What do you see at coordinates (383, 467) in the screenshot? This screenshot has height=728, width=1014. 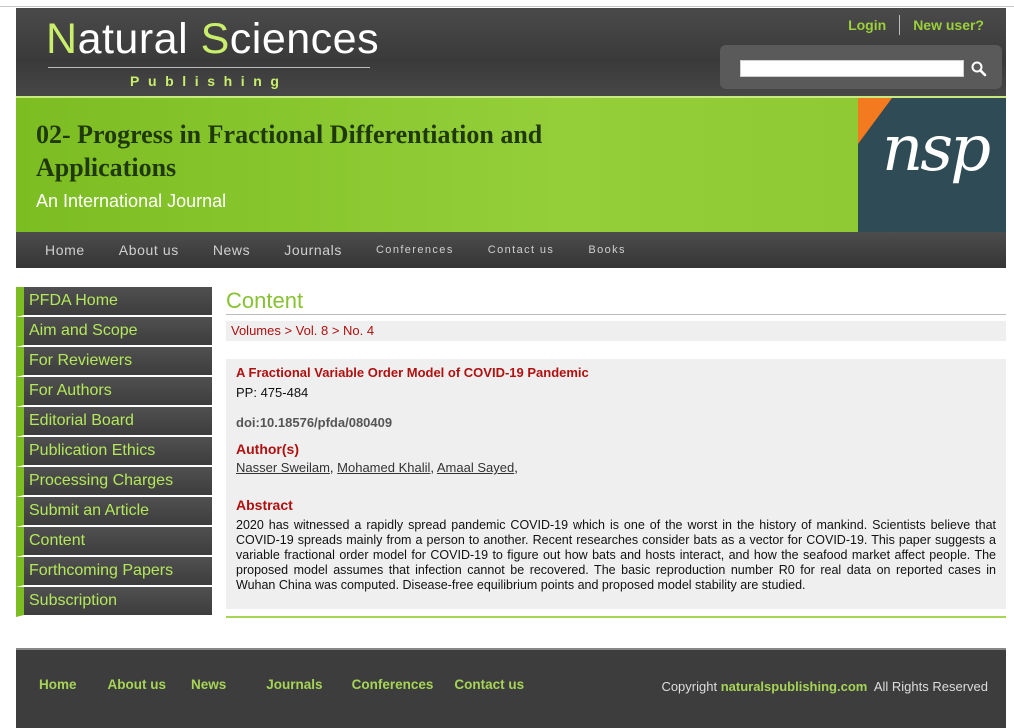 I see `author-link: Mohamed Khalil` at bounding box center [383, 467].